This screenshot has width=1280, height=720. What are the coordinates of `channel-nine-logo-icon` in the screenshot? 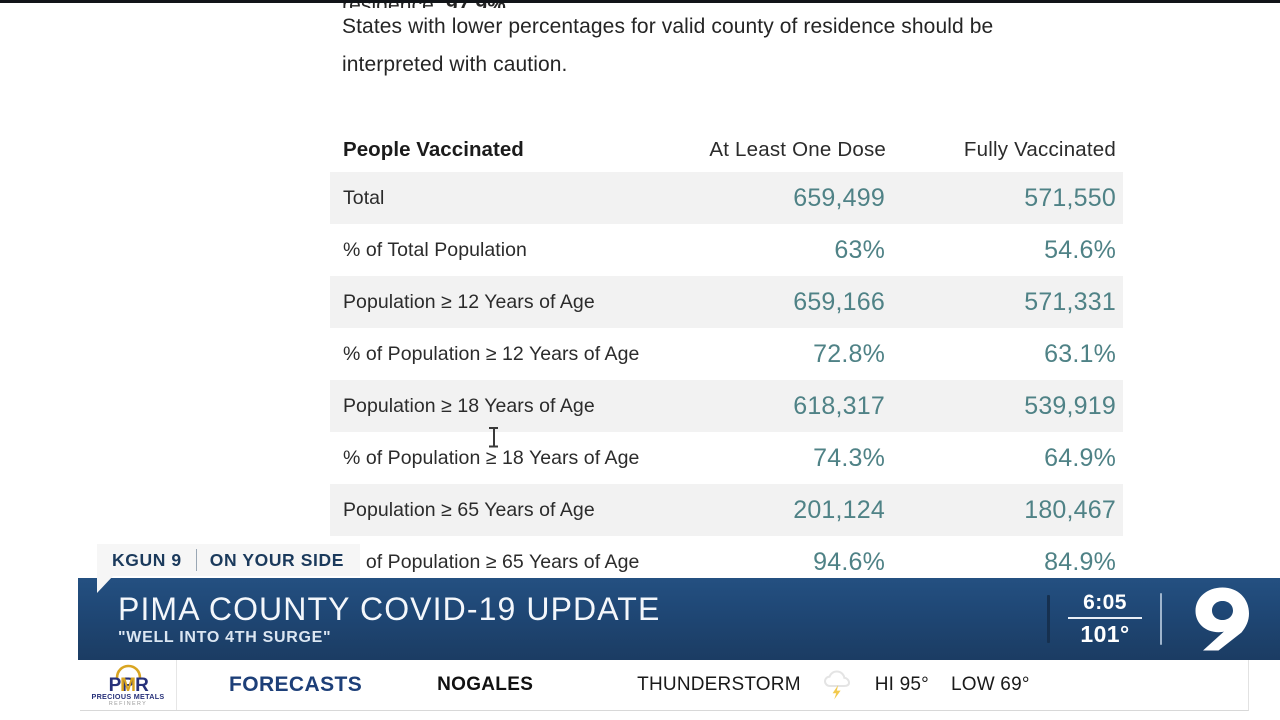 It's located at (1222, 619).